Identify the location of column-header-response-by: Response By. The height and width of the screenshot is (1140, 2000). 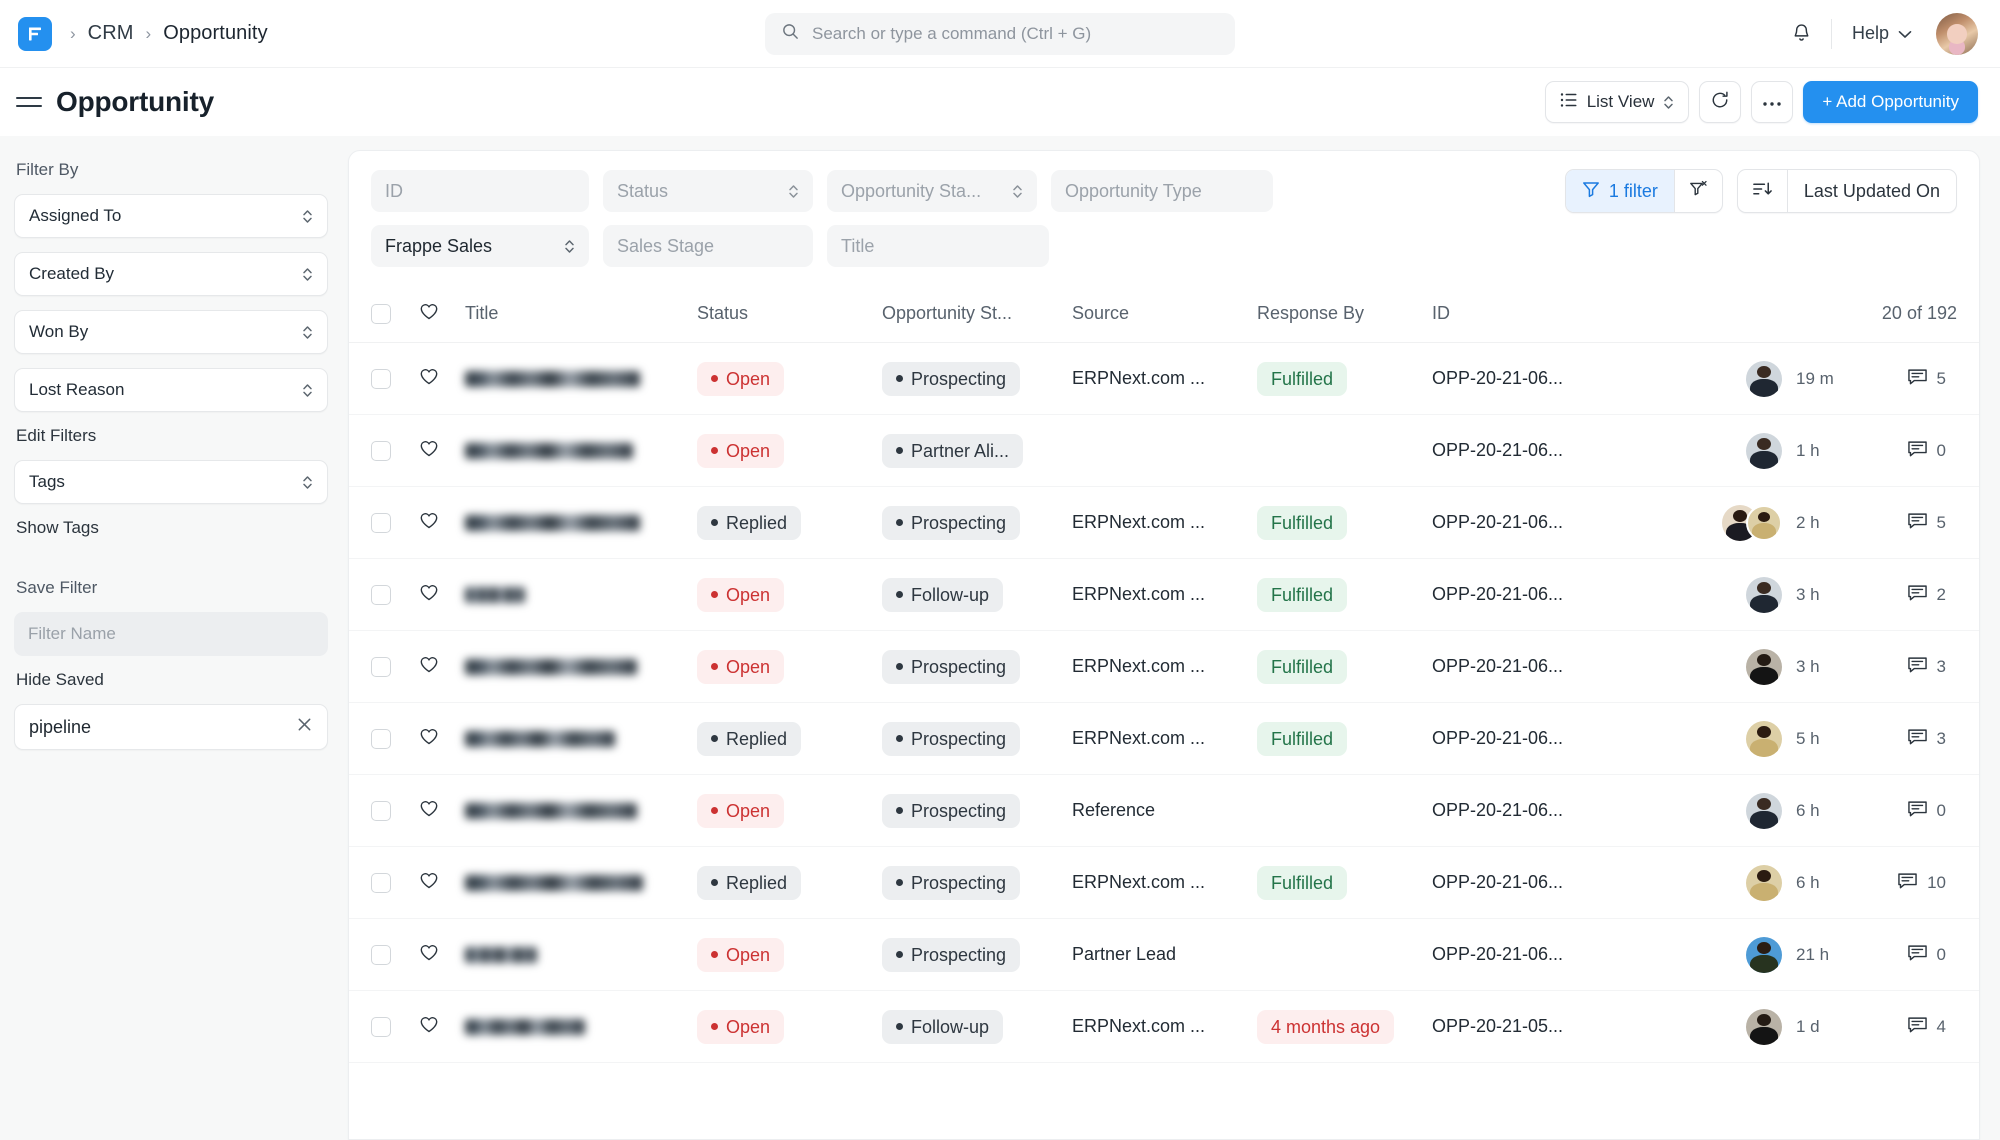
(1344, 313).